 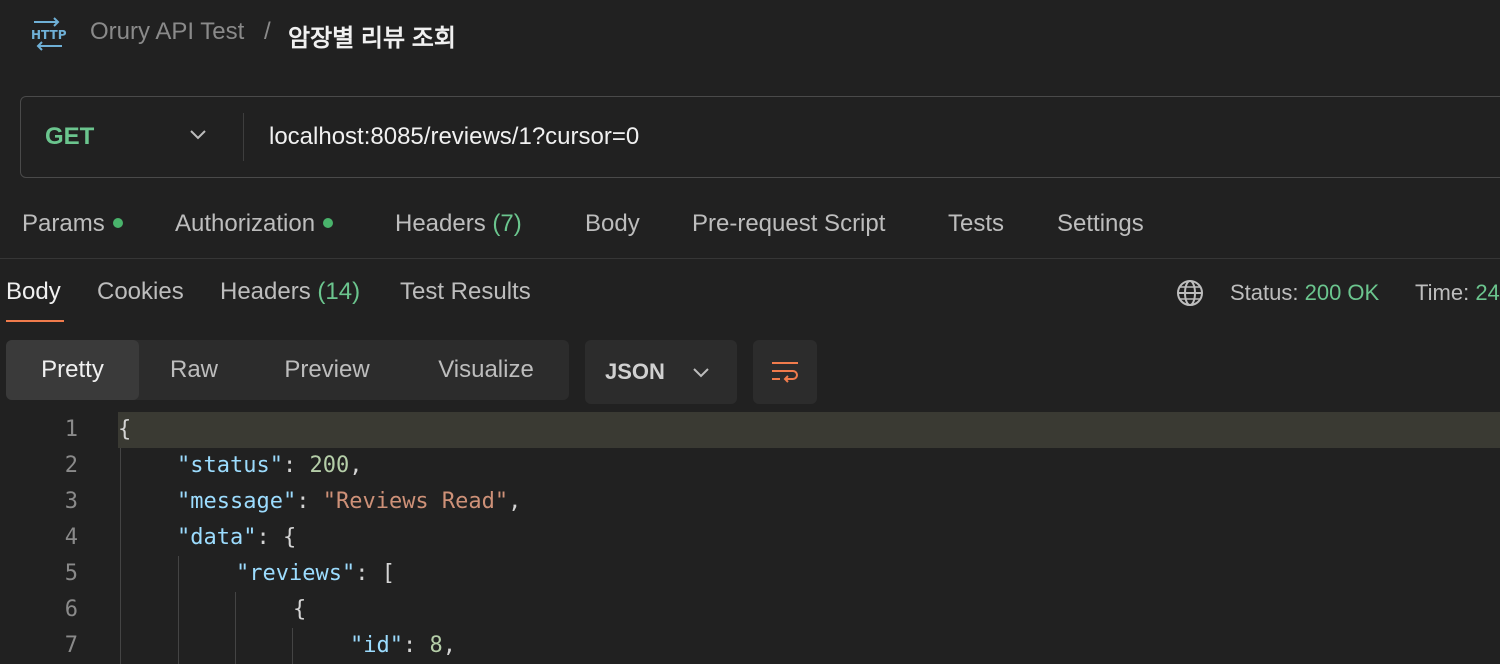 I want to click on response-status: Status: 200 OK, so click(x=1305, y=292).